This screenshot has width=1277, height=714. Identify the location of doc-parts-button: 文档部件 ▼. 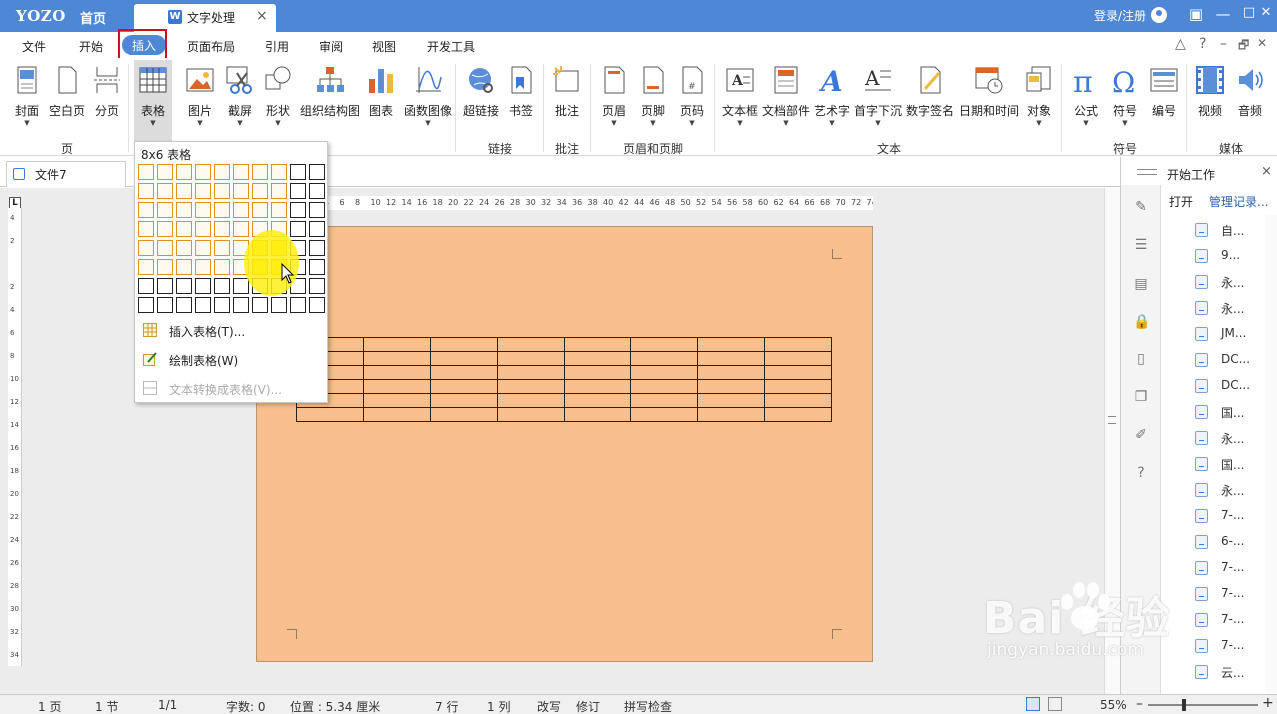
(786, 101).